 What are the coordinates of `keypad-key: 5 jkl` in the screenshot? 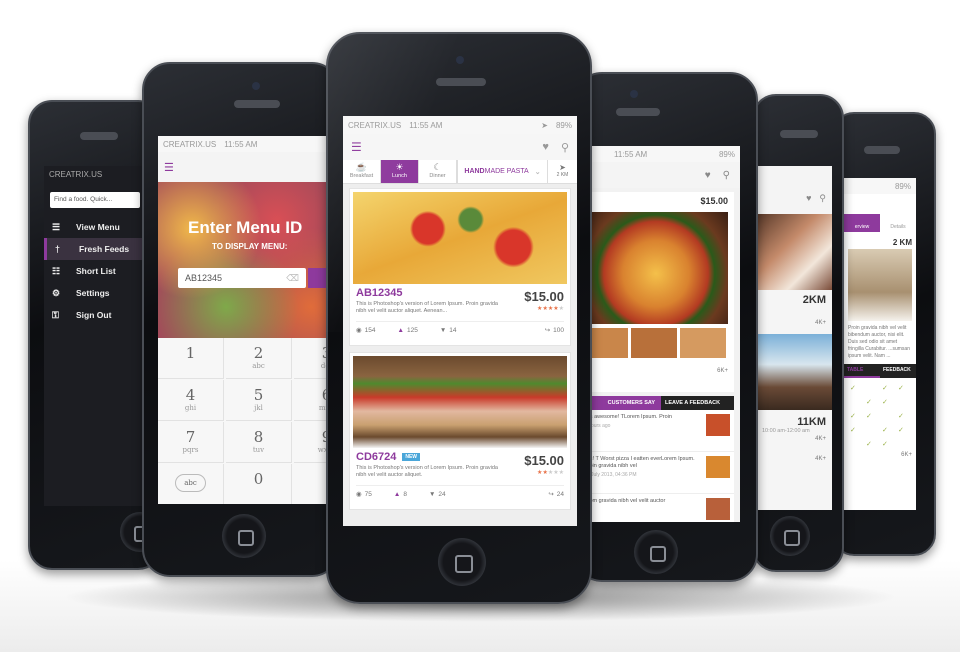 It's located at (259, 400).